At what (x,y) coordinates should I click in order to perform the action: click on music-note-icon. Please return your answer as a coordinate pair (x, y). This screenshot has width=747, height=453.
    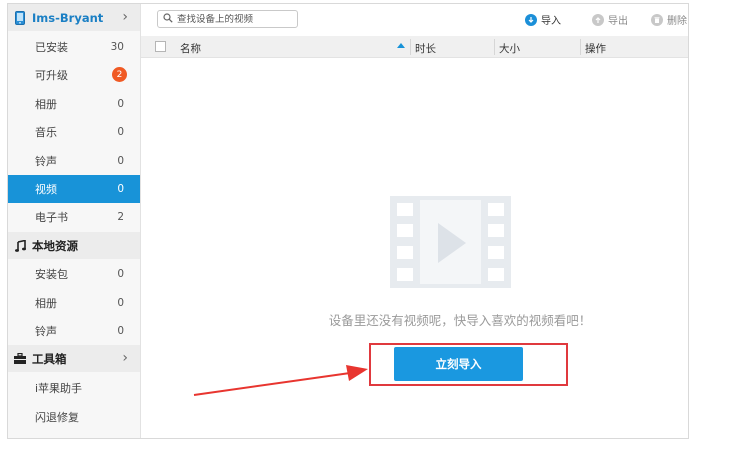
    Looking at the image, I should click on (20, 245).